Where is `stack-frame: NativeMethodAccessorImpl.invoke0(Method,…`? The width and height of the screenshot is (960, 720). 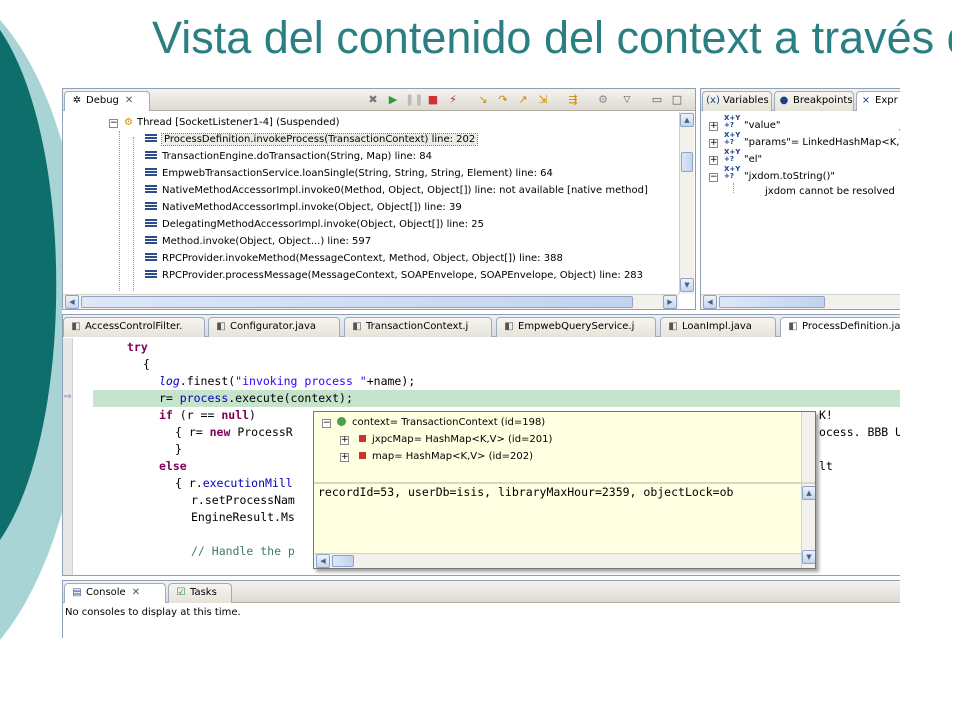 stack-frame: NativeMethodAccessorImpl.invoke0(Method,… is located at coordinates (396, 190).